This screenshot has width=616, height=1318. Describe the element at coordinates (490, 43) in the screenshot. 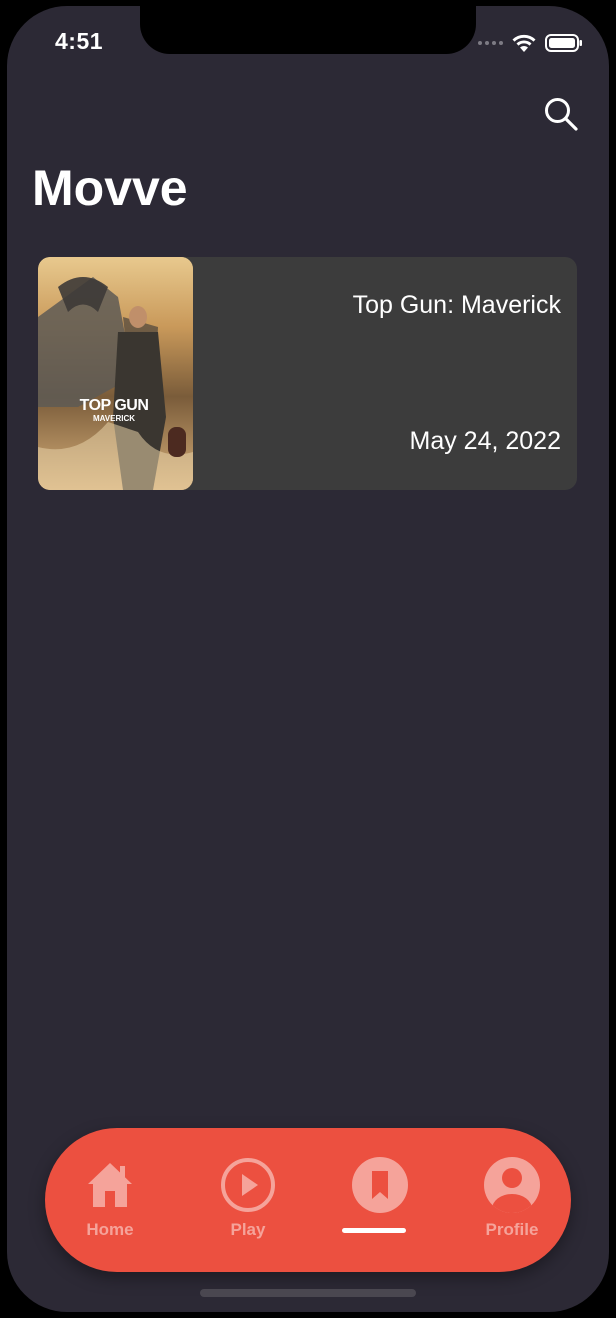

I see `cellular-signal-icon` at that location.